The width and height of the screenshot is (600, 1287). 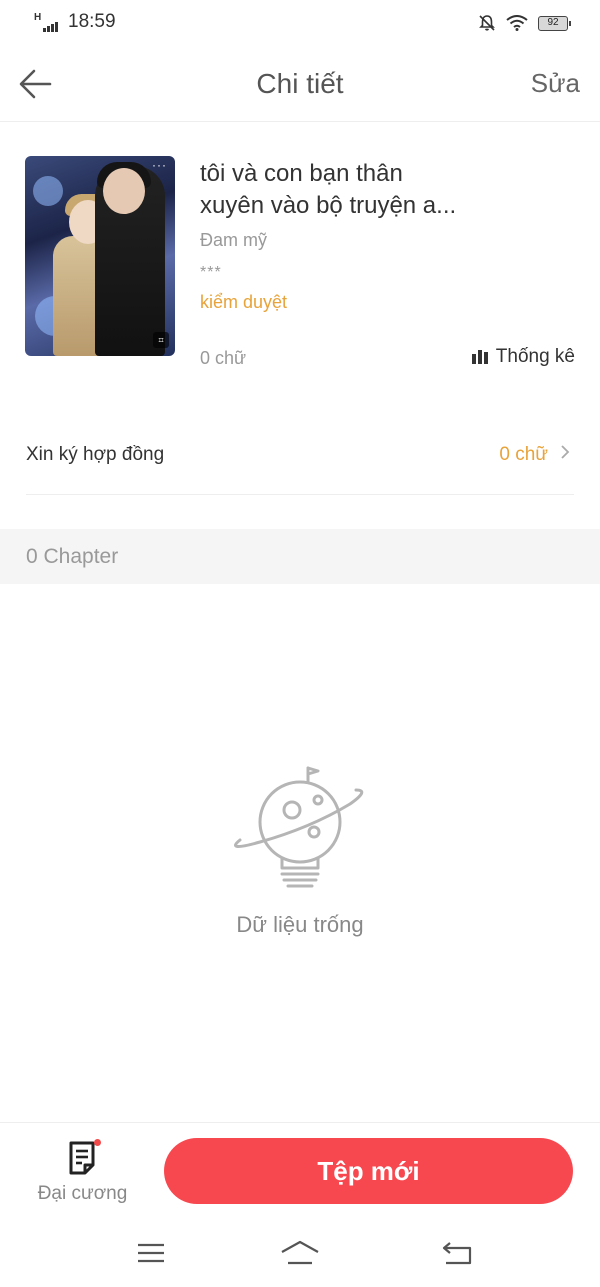 I want to click on book-genre: Đam mỹ, so click(x=233, y=240).